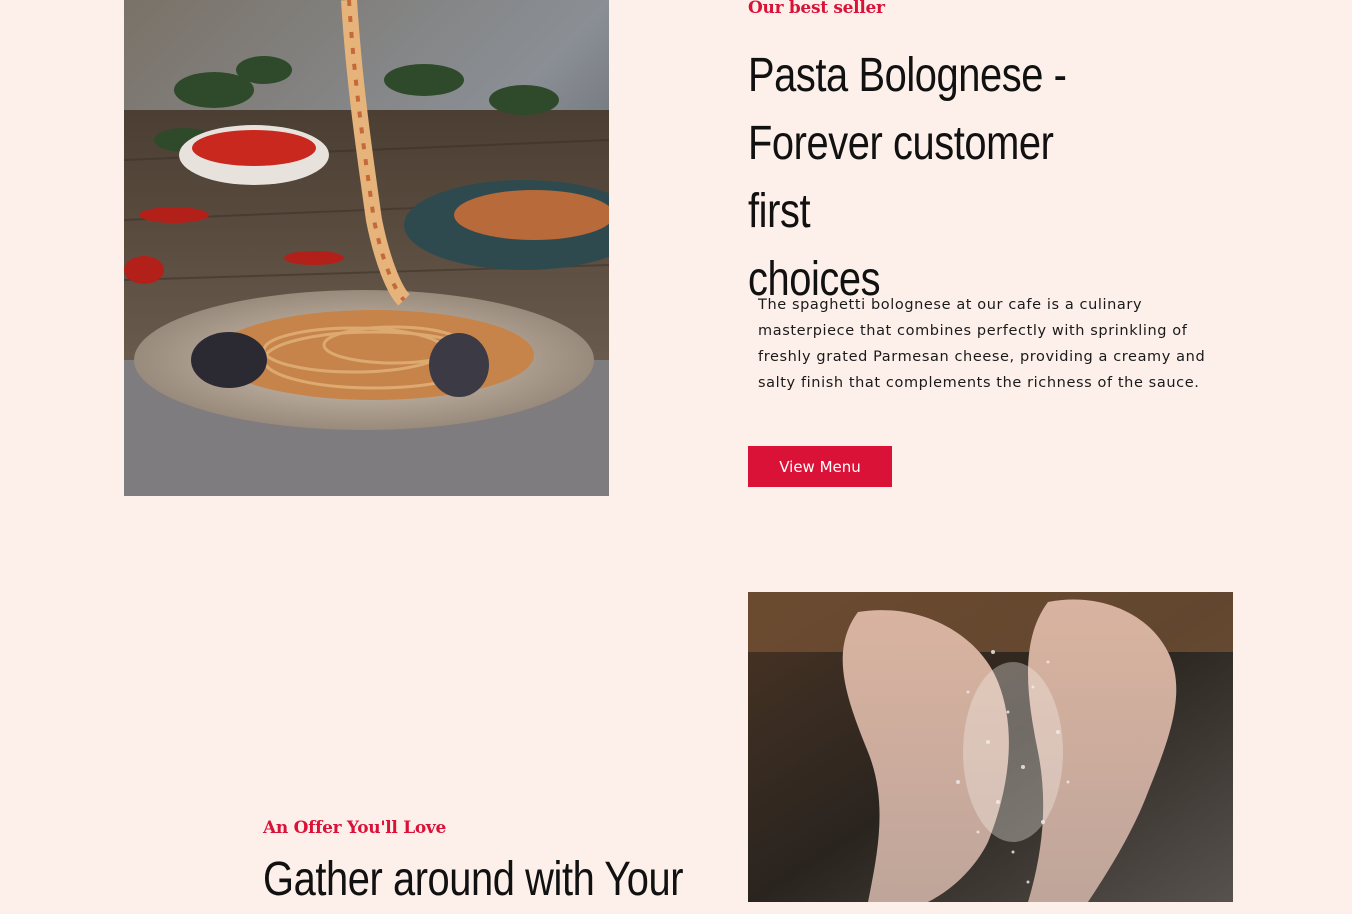 Image resolution: width=1352 pixels, height=914 pixels. Describe the element at coordinates (354, 828) in the screenshot. I see `offer-eyebrow: An Offer You'll Love` at that location.